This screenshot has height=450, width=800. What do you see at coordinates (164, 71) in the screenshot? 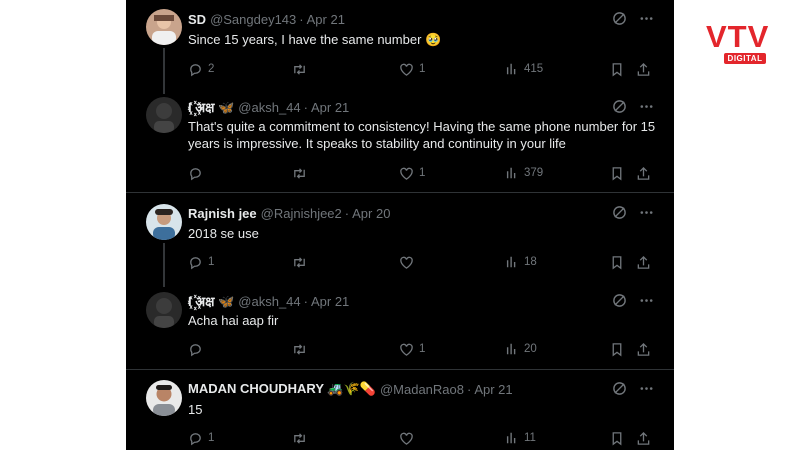
I see `thread-line` at bounding box center [164, 71].